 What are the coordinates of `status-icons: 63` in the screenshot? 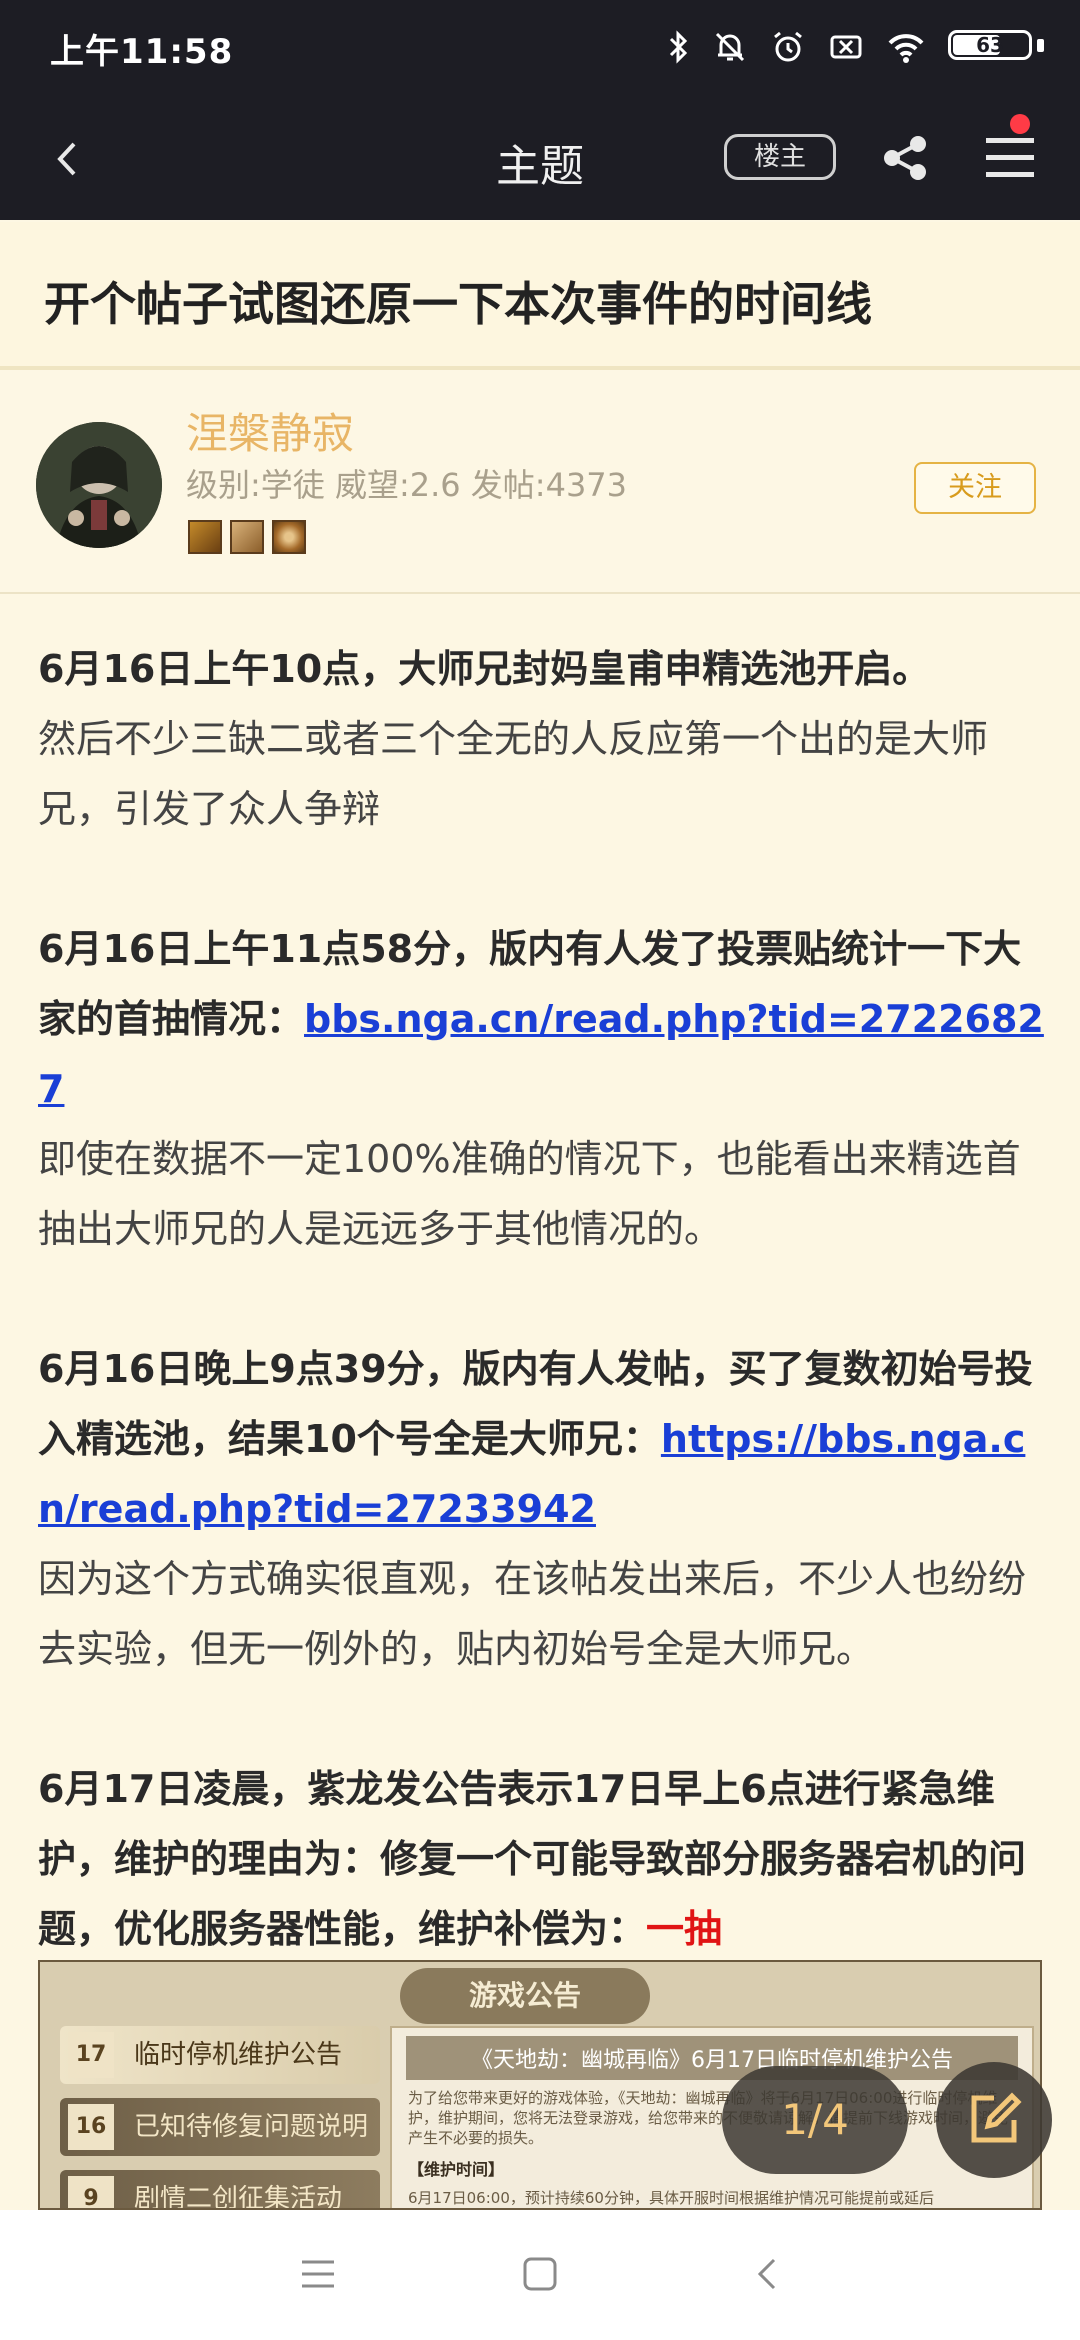 It's located at (856, 47).